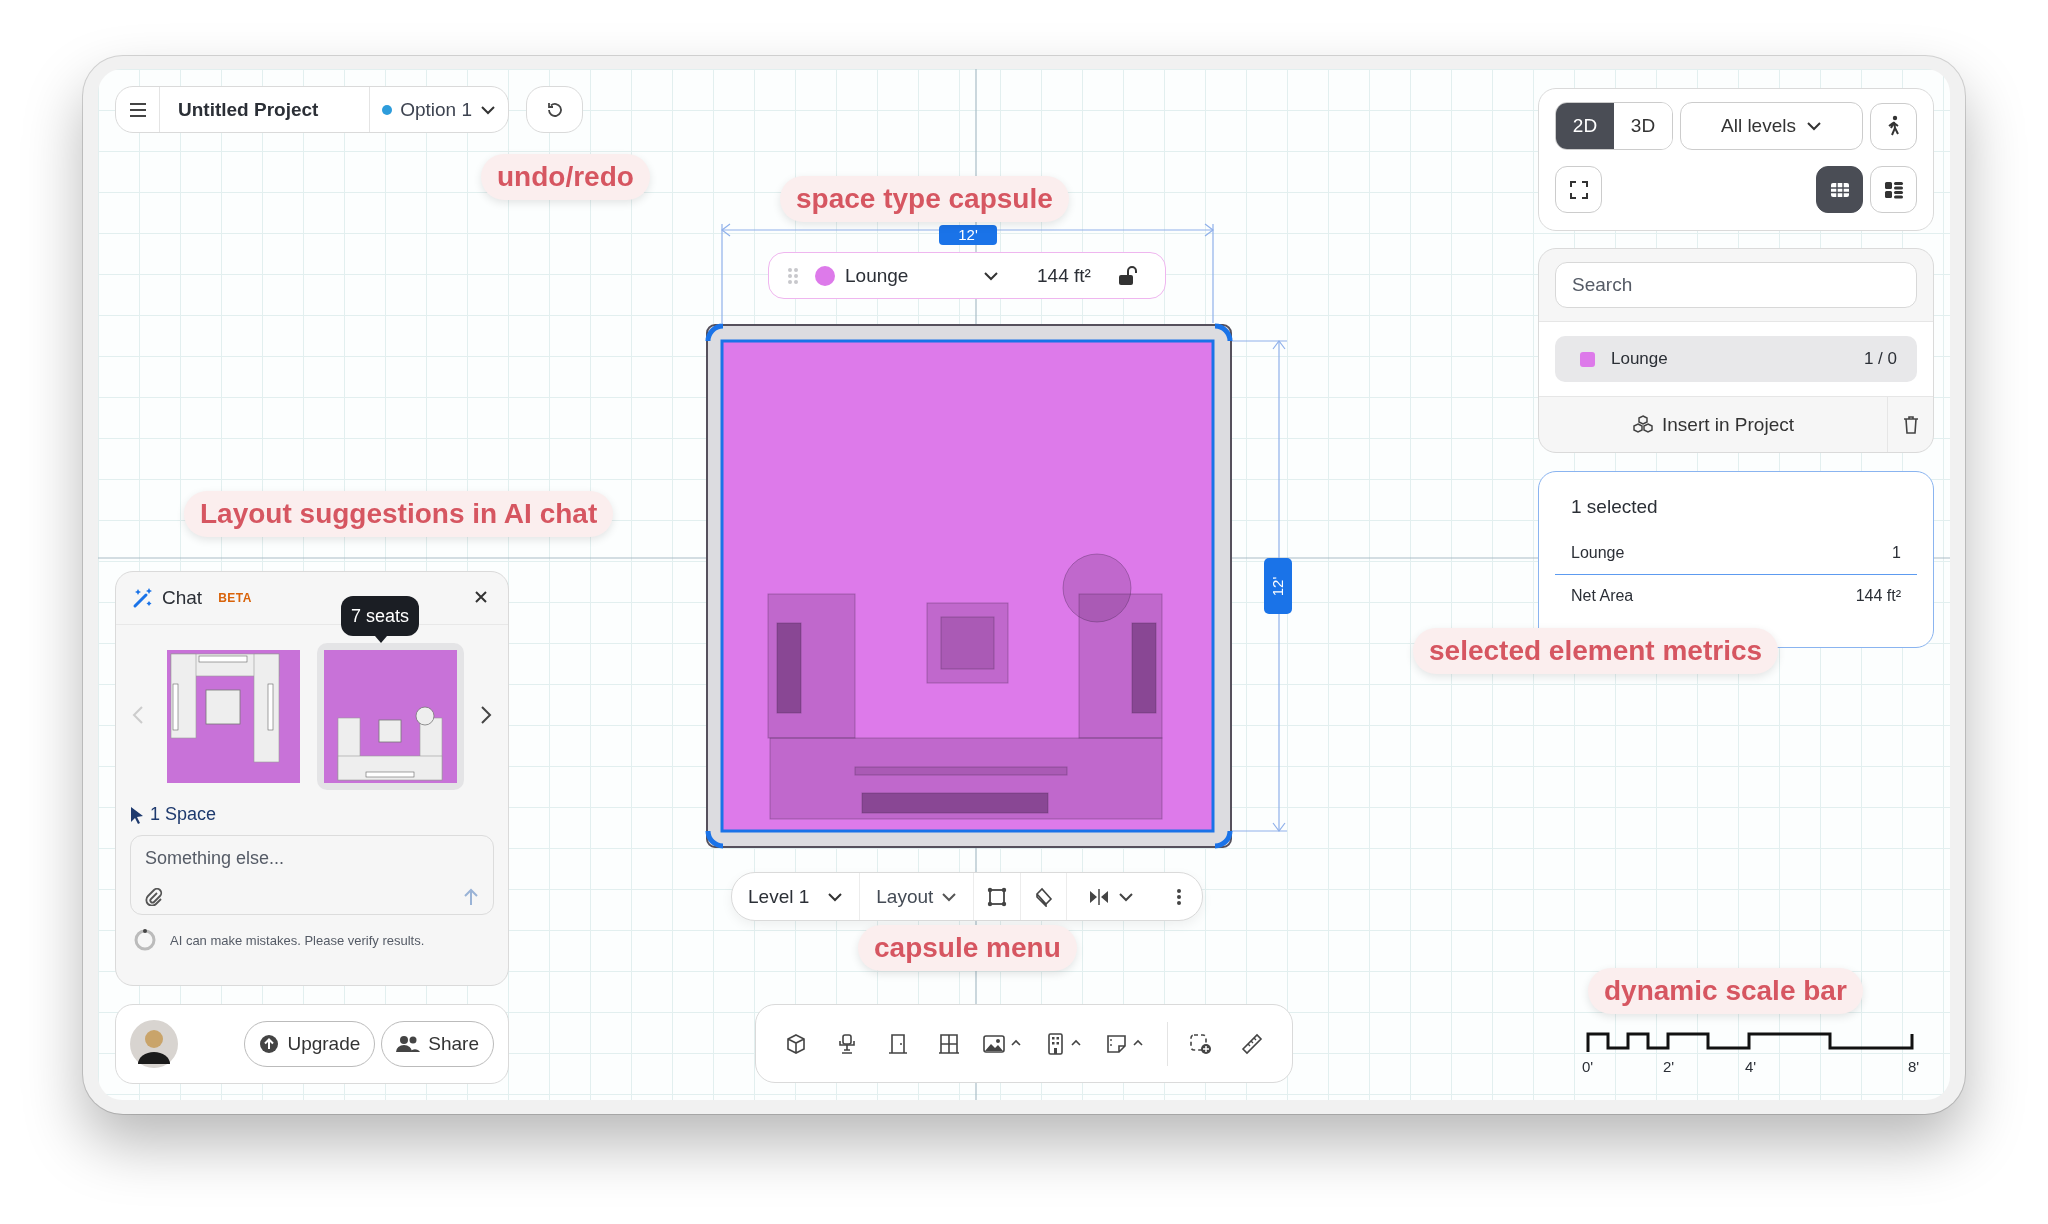 The height and width of the screenshot is (1224, 2048). What do you see at coordinates (1602, 596) in the screenshot?
I see `metric-label: Net Area` at bounding box center [1602, 596].